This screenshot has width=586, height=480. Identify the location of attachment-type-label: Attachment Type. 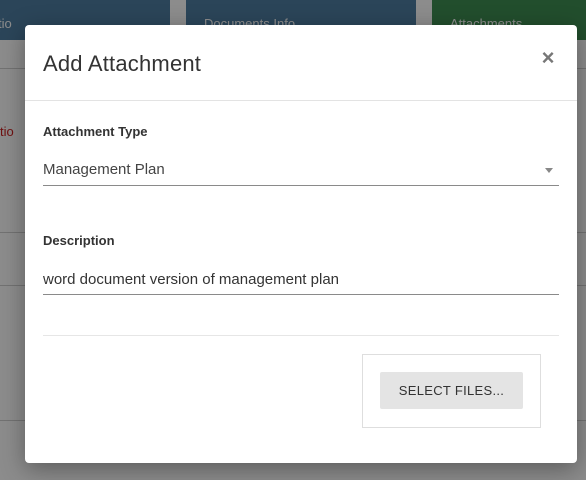
(95, 131).